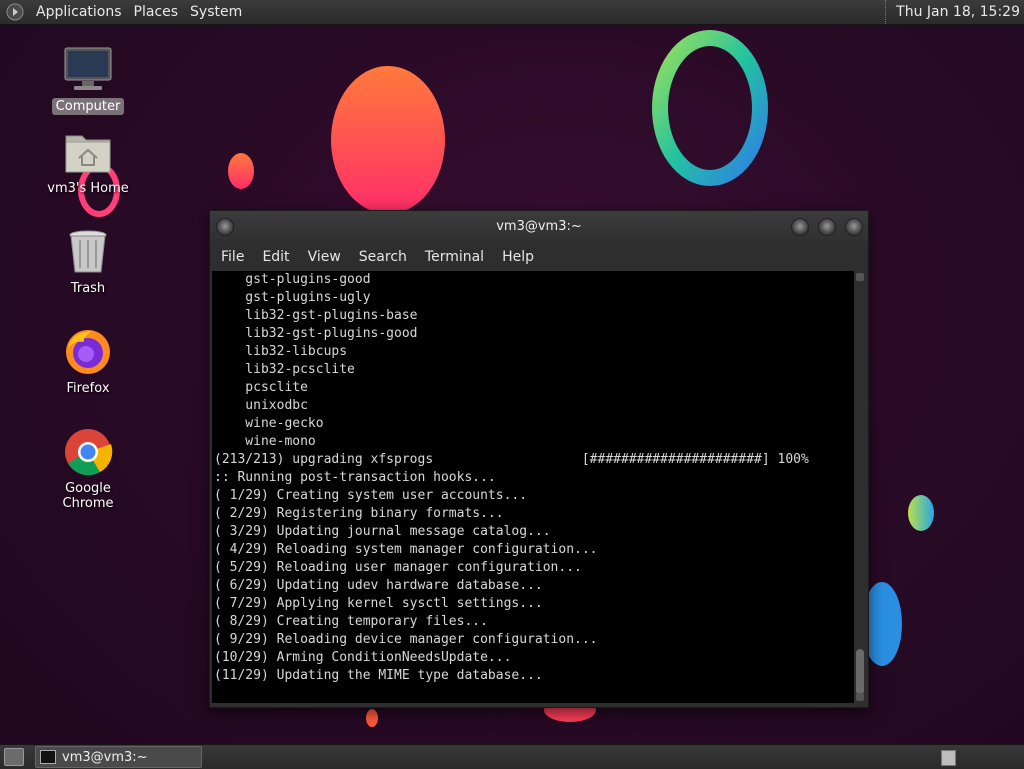  Describe the element at coordinates (265, 441) in the screenshot. I see `terminal-line: wine-mono` at that location.